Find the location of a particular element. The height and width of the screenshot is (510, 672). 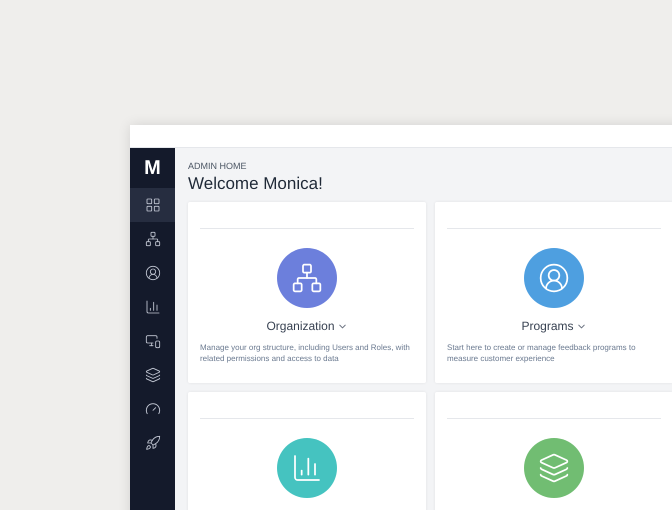

module-card: Programs Start here to create or manage feedback programs to measure customer experience is located at coordinates (553, 293).